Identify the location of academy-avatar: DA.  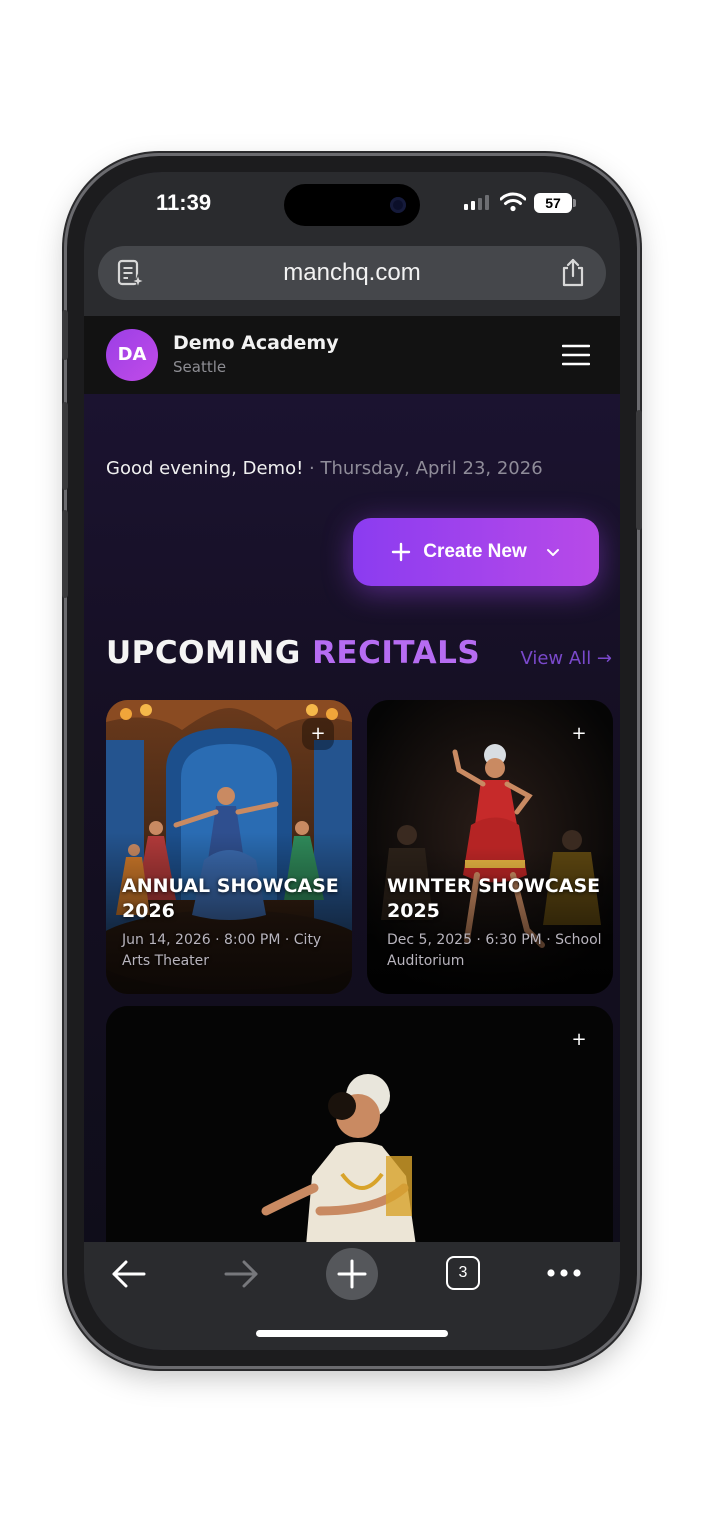
(132, 355).